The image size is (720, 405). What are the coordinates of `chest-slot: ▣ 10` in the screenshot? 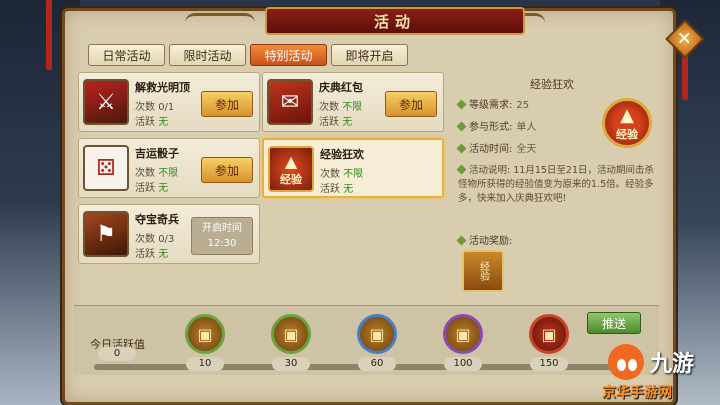 It's located at (205, 342).